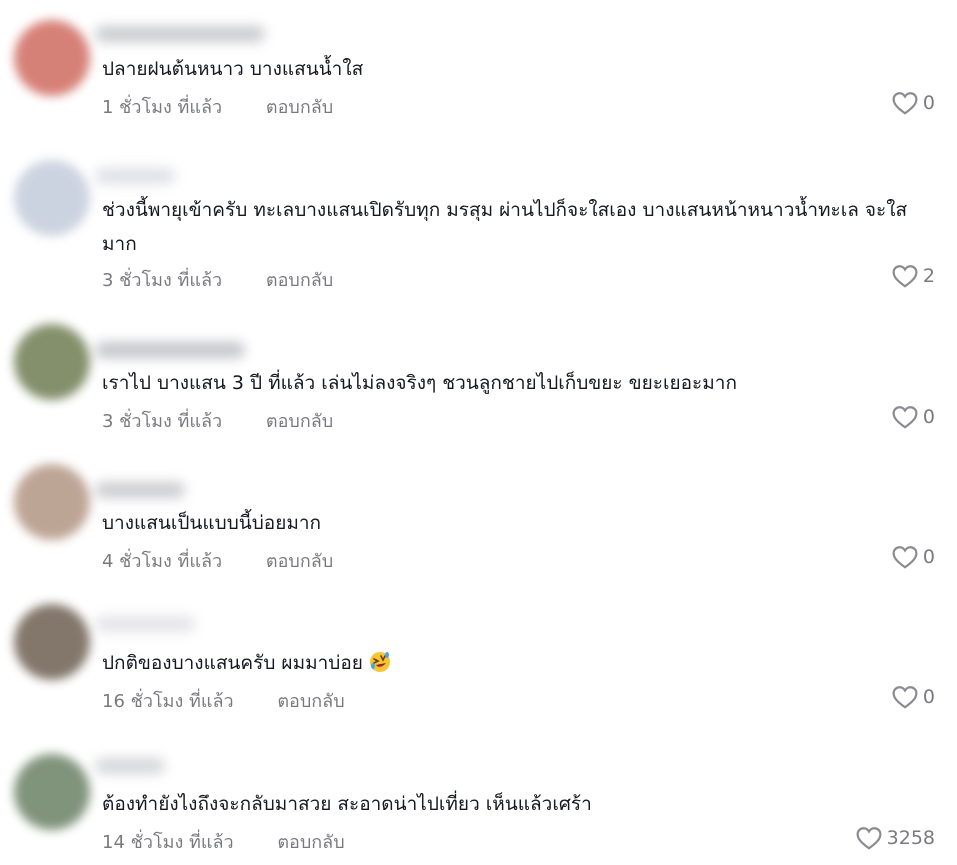 The height and width of the screenshot is (865, 957). I want to click on comment-meta: 1 ชั่วโมง ที่แล้ว ตอบกลับ, so click(217, 106).